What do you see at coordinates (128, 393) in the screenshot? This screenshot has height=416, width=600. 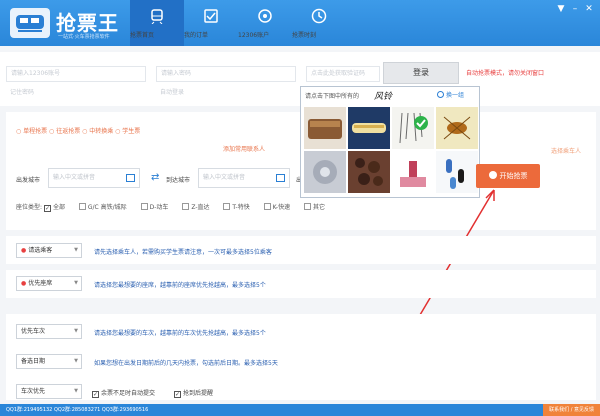 I see `option-auto-submit-label: 余票不足时自动提交` at bounding box center [128, 393].